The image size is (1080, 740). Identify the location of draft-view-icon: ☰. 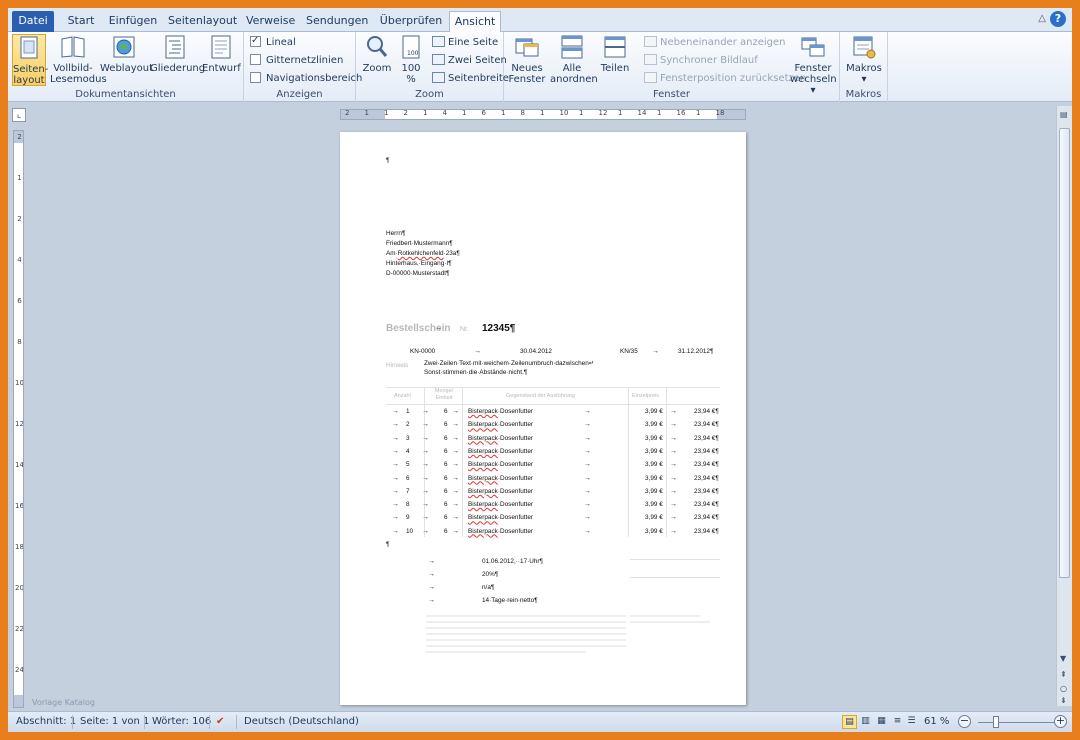
(911, 722).